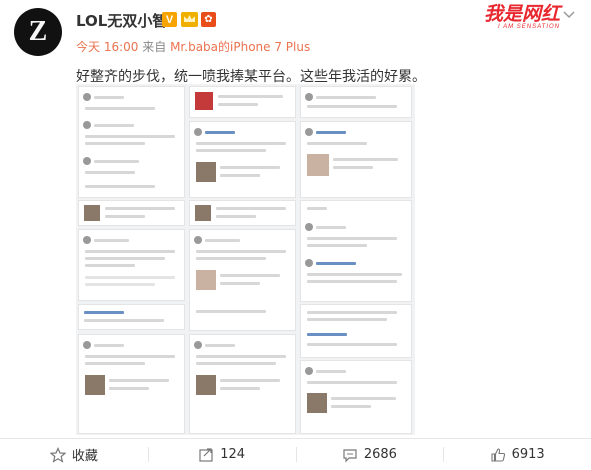  What do you see at coordinates (569, 15) in the screenshot?
I see `chevron-down-icon` at bounding box center [569, 15].